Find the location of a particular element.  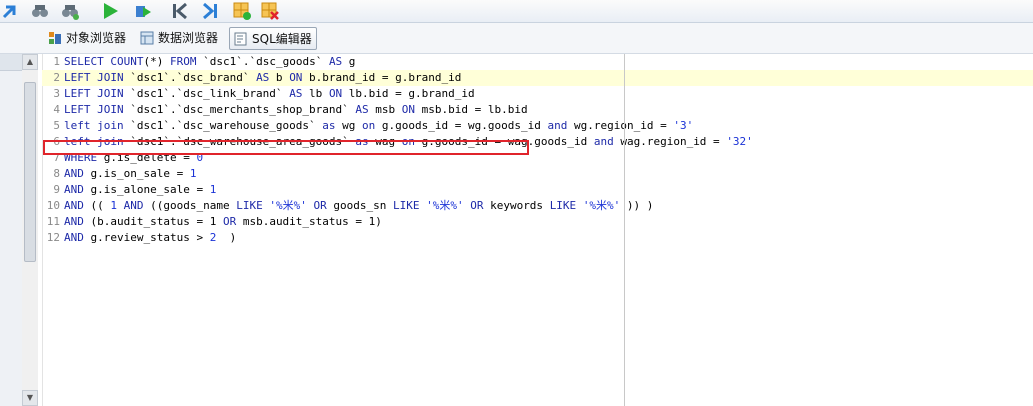

code-token: )) ) is located at coordinates (637, 205).